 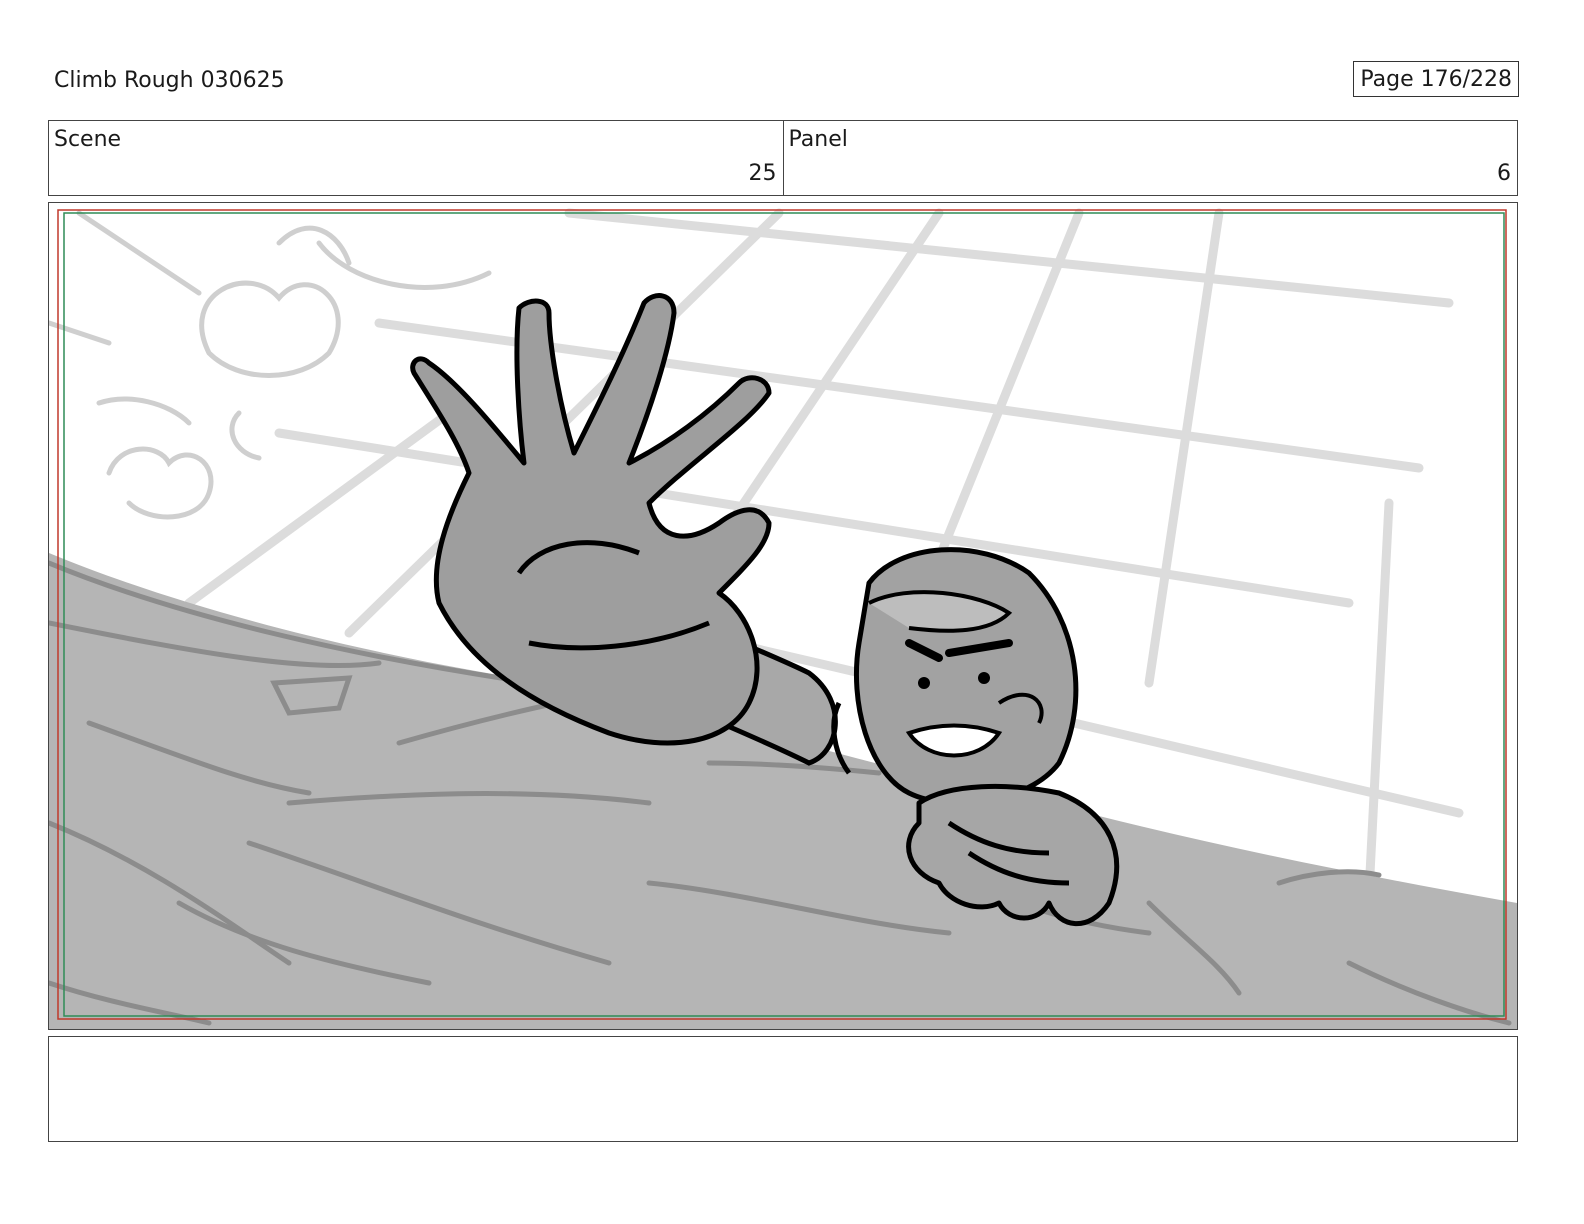 What do you see at coordinates (1150, 158) in the screenshot?
I see `panel-cell: Panel 6` at bounding box center [1150, 158].